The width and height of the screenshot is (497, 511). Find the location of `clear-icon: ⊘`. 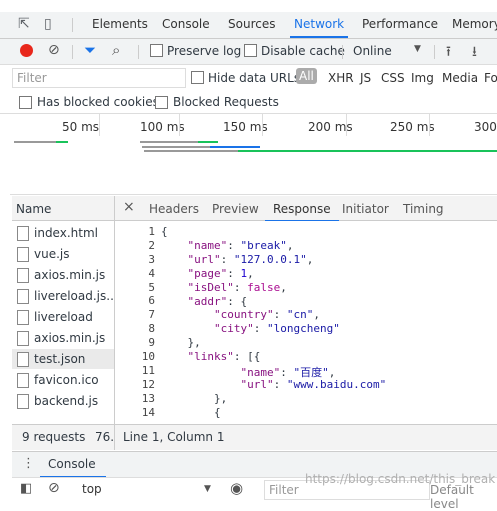

clear-icon: ⊘ is located at coordinates (54, 50).